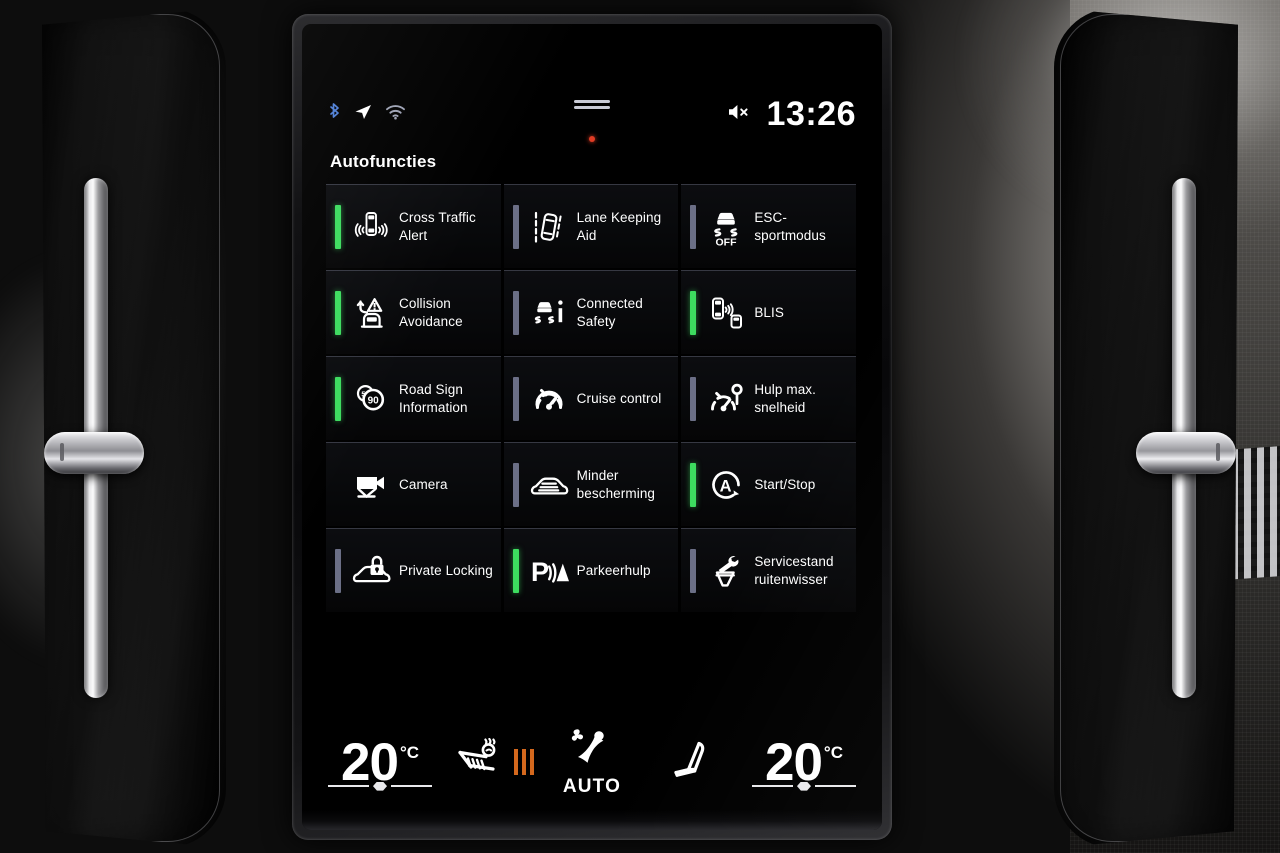 This screenshot has height=853, width=1280. Describe the element at coordinates (433, 398) in the screenshot. I see `tile-label: Road Sign Information` at that location.